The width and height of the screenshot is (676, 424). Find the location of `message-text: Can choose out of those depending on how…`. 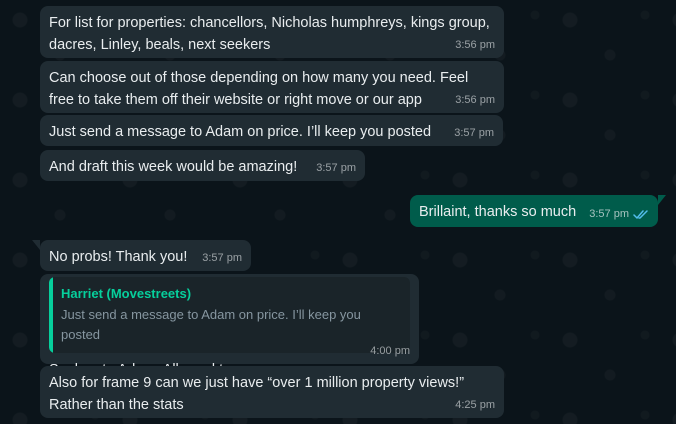

message-text: Can choose out of those depending on how… is located at coordinates (259, 89).